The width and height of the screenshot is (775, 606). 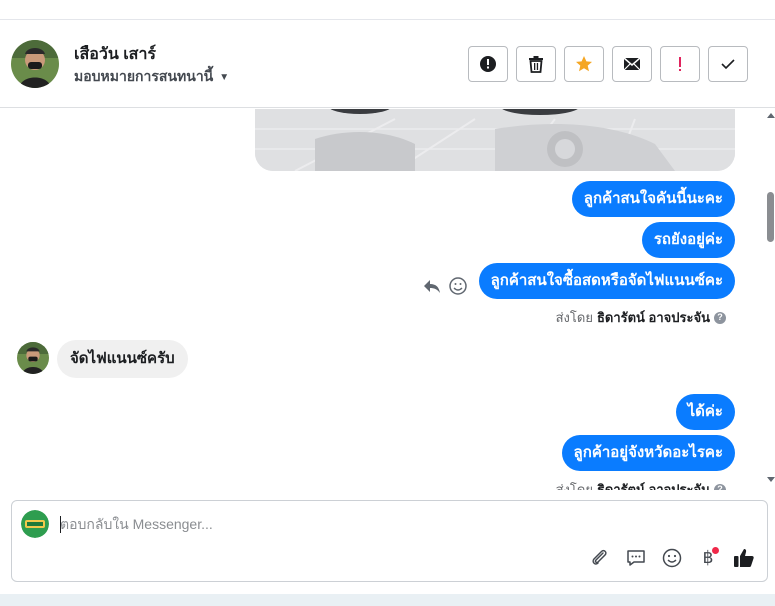 I want to click on scrollbar-thumb, so click(x=770, y=217).